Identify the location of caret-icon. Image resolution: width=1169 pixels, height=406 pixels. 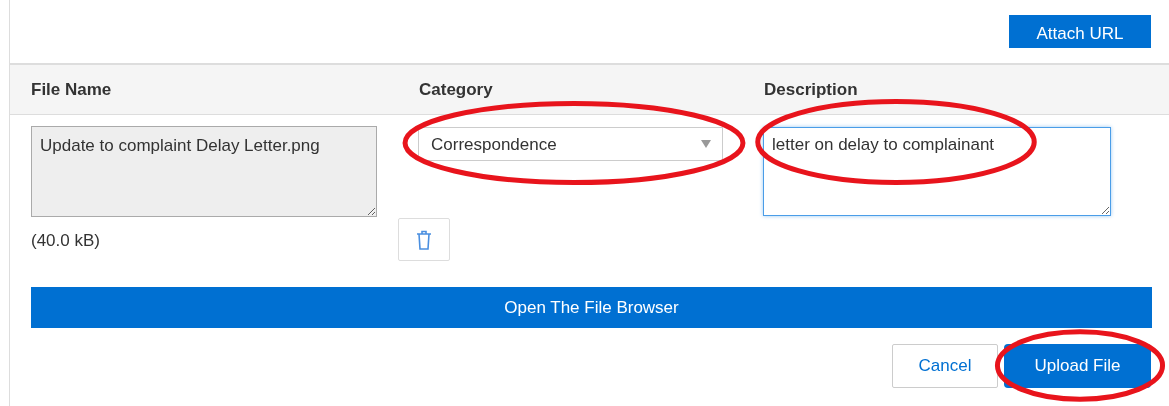
(706, 144).